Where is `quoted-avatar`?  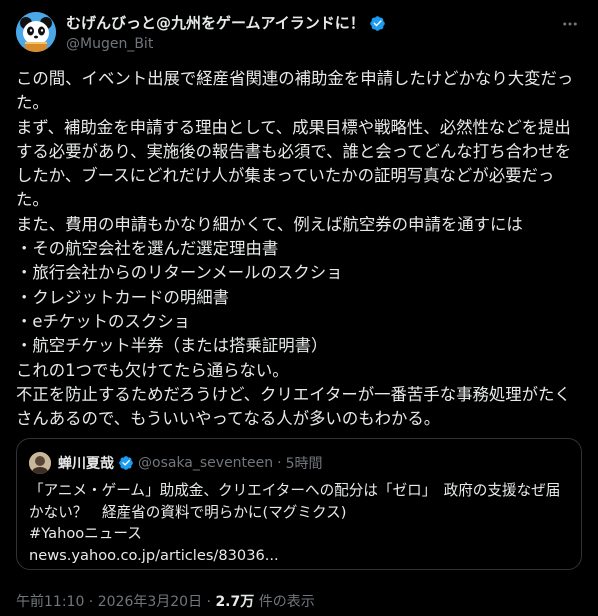 quoted-avatar is located at coordinates (40, 463).